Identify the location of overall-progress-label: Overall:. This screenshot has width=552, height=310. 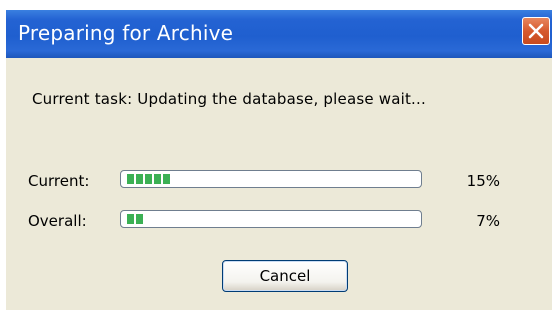
(57, 221).